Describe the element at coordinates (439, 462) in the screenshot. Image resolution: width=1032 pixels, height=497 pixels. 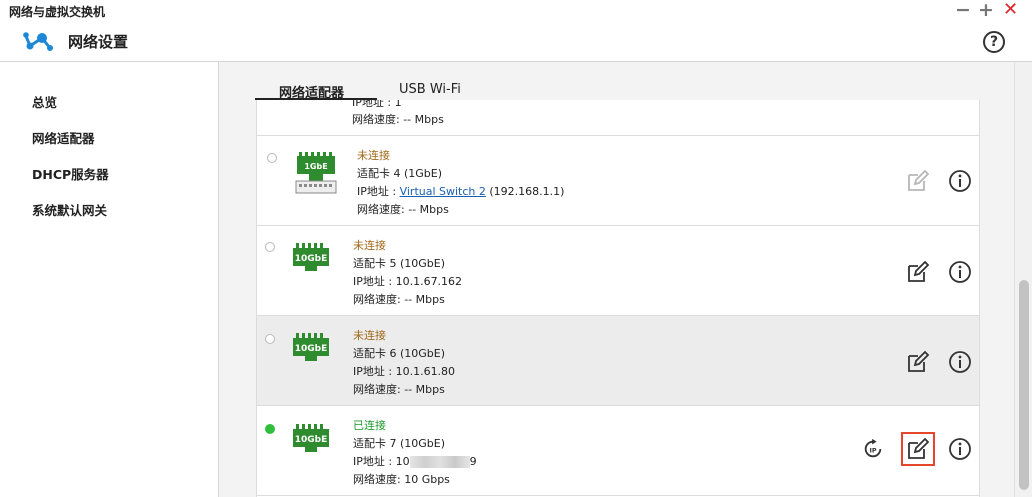
I see `redacted-ip-blur` at that location.